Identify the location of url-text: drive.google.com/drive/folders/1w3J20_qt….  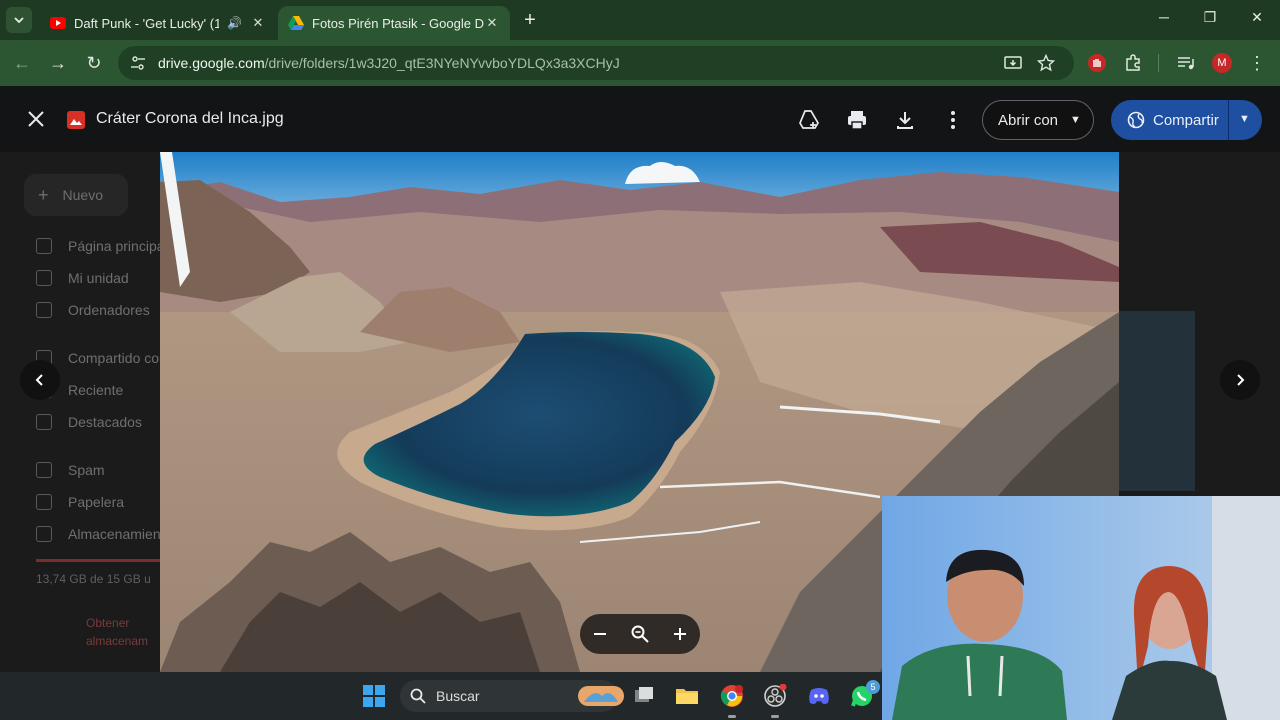
(389, 63).